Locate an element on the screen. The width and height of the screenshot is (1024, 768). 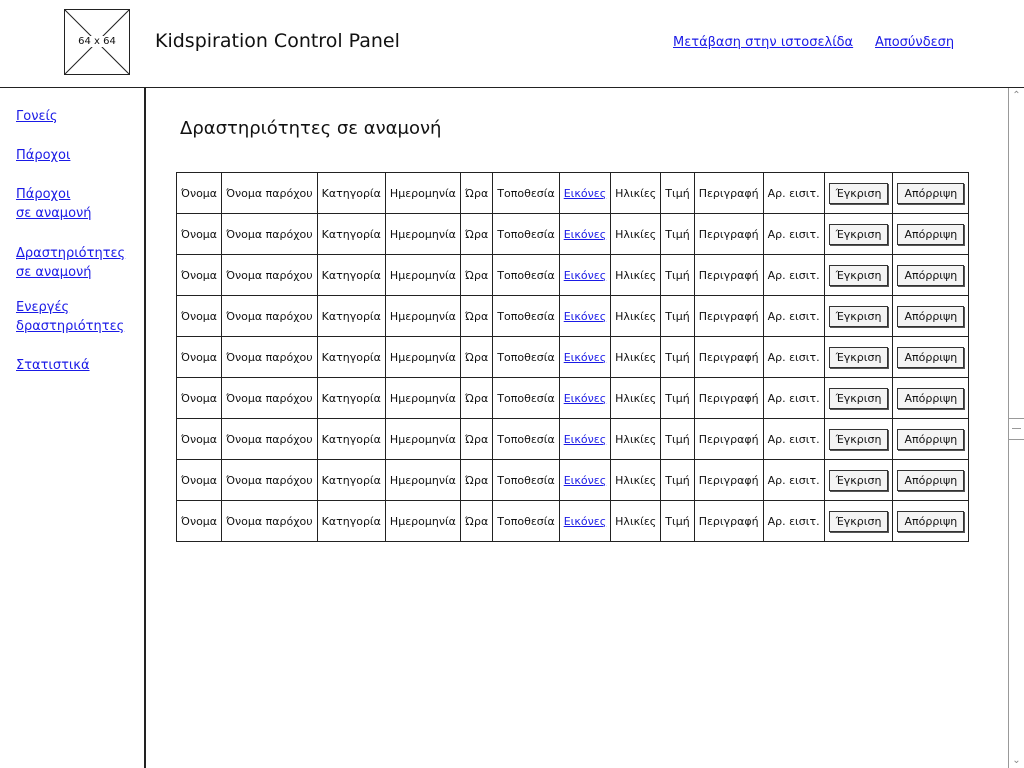
sidebar-item-label: Δραστηριότητες is located at coordinates (71, 253).